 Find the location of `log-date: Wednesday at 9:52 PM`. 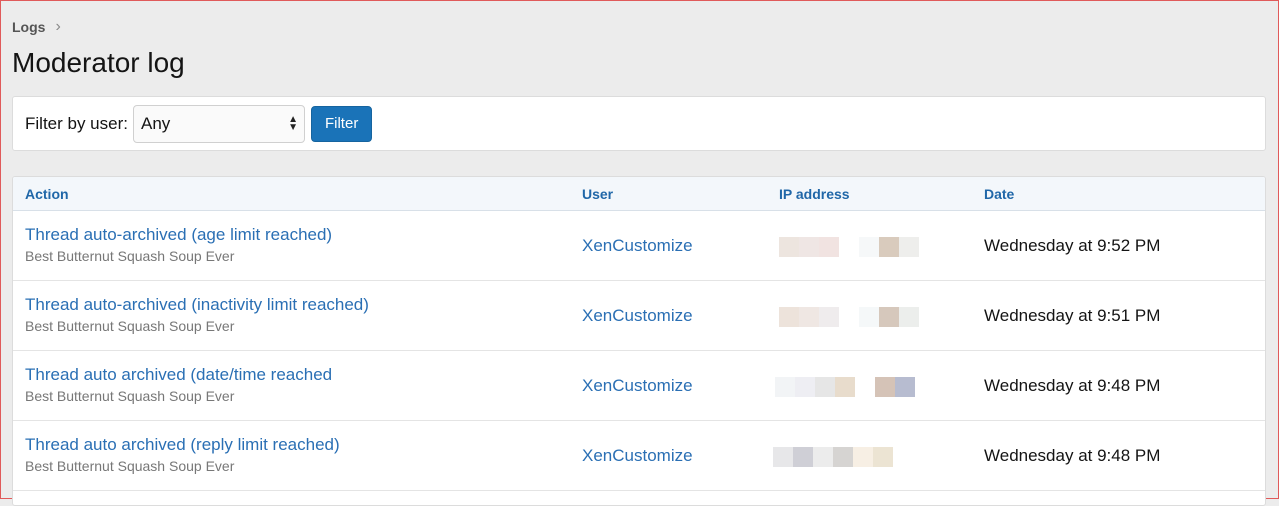

log-date: Wednesday at 9:52 PM is located at coordinates (1072, 245).